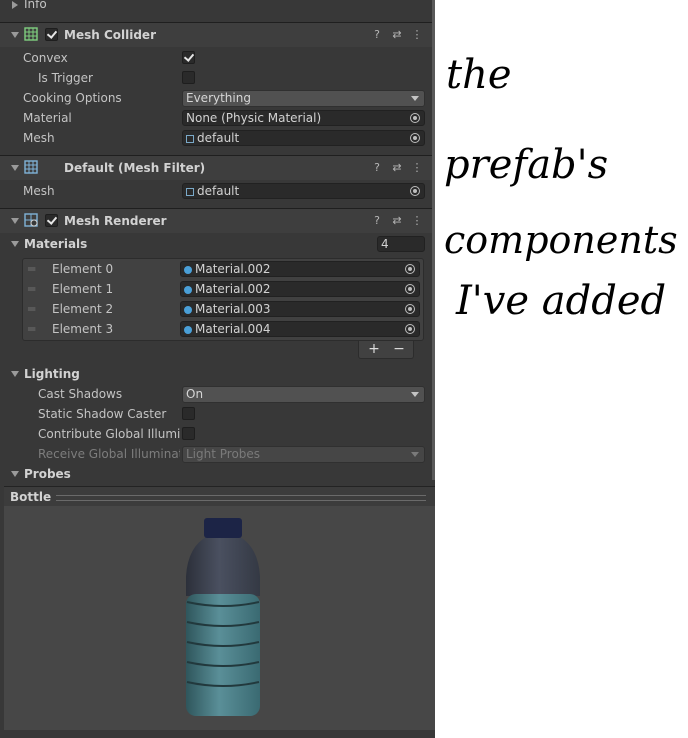 The image size is (688, 738). What do you see at coordinates (109, 434) in the screenshot?
I see `contribute-gi-label: Contribute Global Illumina` at bounding box center [109, 434].